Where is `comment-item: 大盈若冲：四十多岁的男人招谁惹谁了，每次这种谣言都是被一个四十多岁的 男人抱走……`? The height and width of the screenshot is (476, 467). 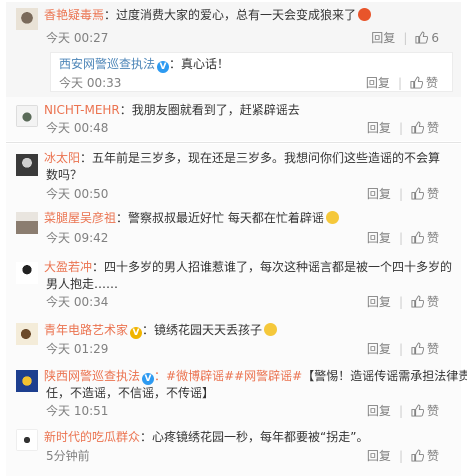
comment-item: 大盈若冲：四十多岁的男人招谁惹谁了，每次这种谣言都是被一个四十多岁的 男人抱走…… is located at coordinates (233, 283).